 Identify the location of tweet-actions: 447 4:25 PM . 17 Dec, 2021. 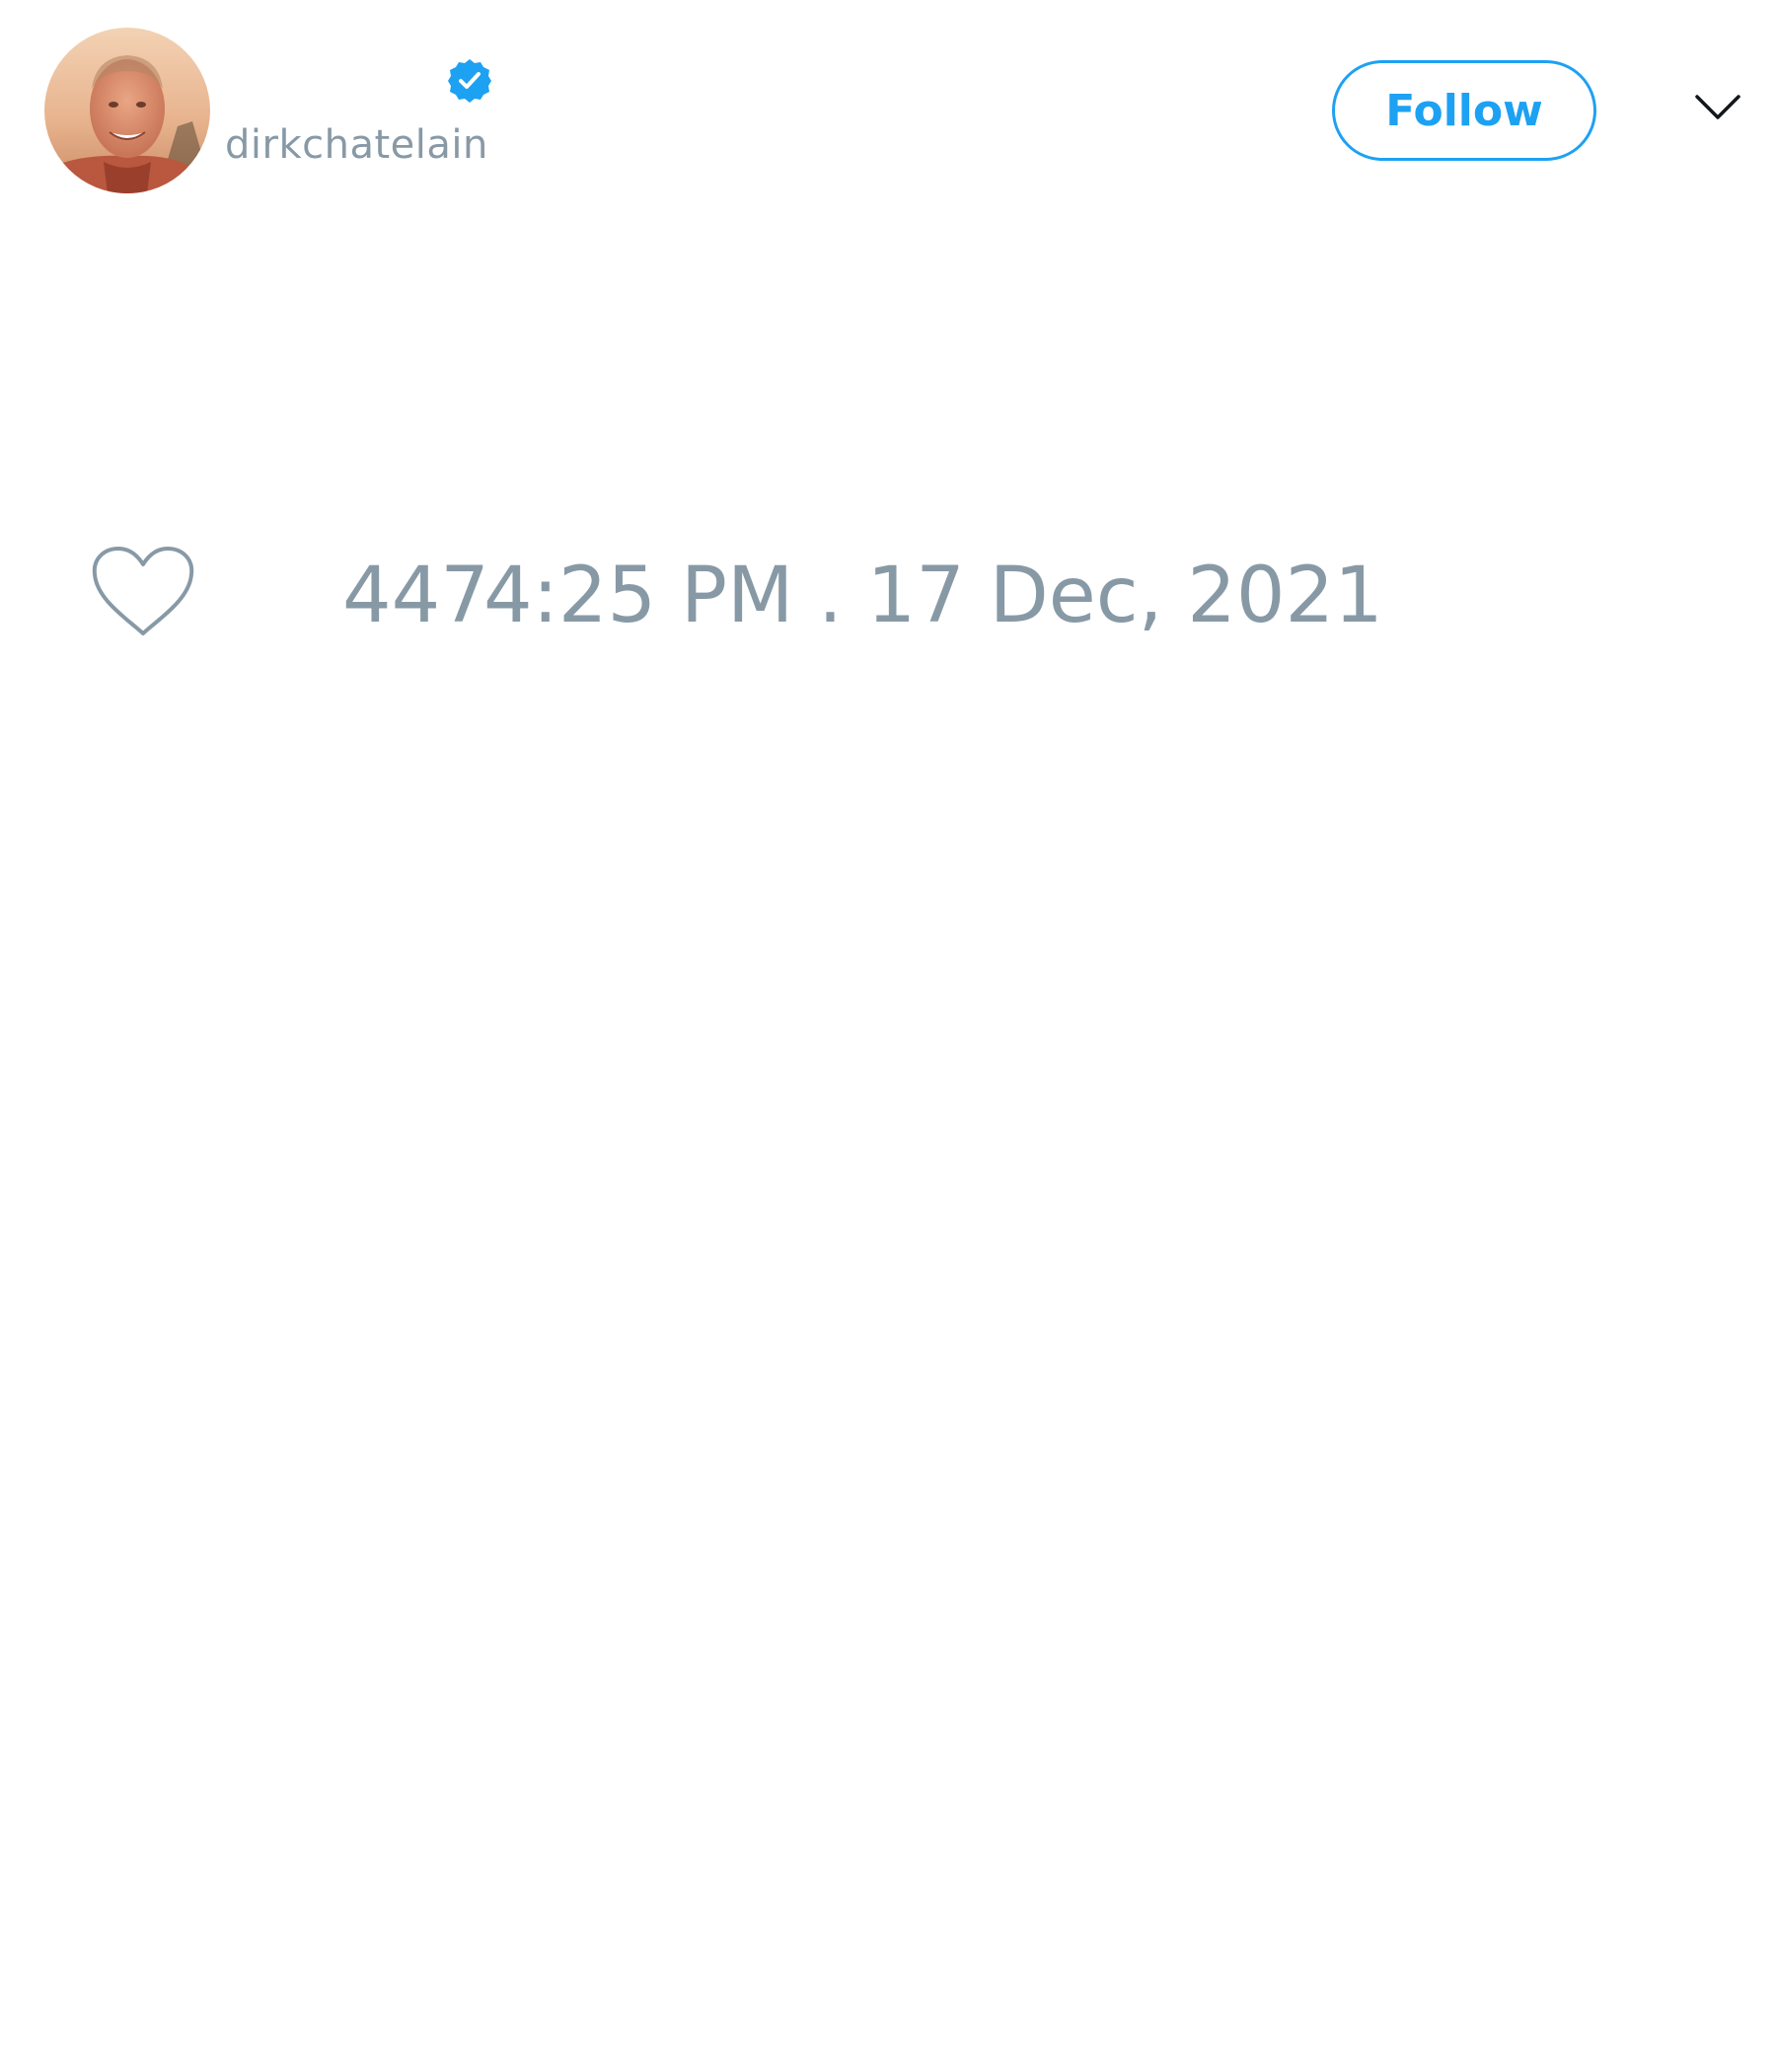
(736, 592).